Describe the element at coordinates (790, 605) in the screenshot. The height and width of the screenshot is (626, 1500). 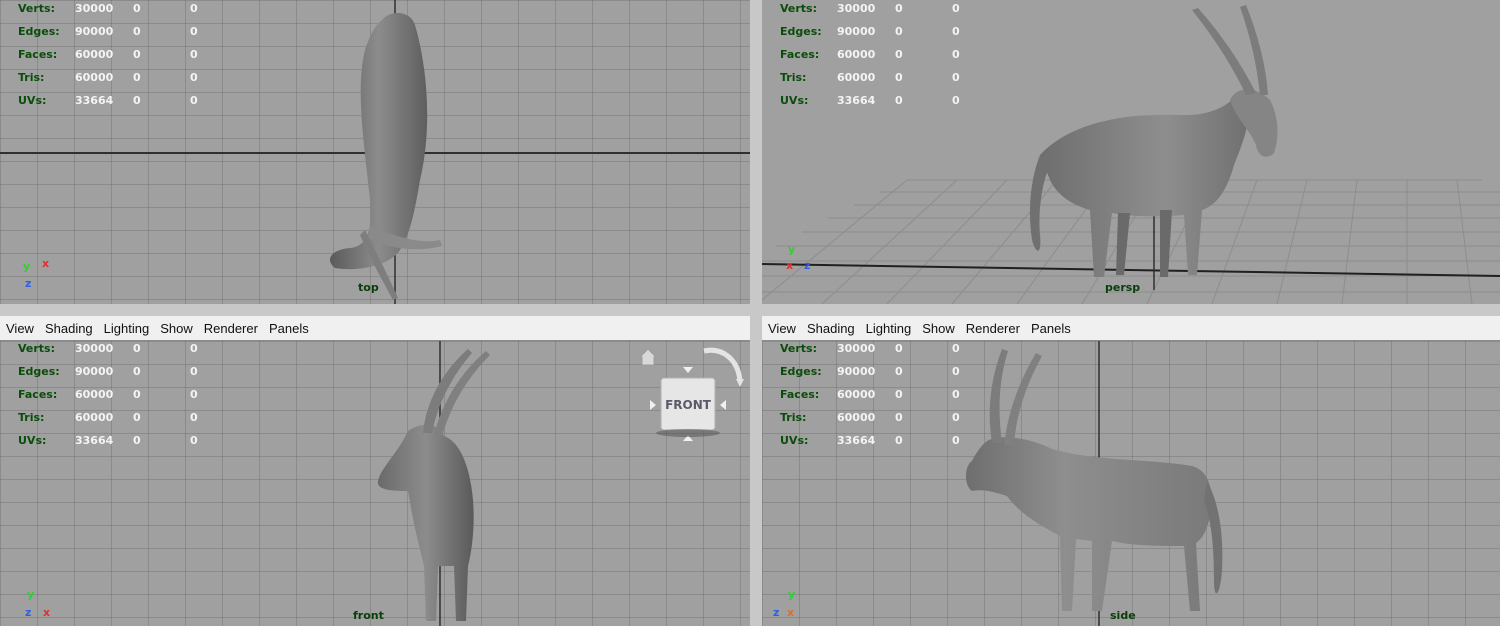
I see `side-axis-gizmo: yzx` at that location.